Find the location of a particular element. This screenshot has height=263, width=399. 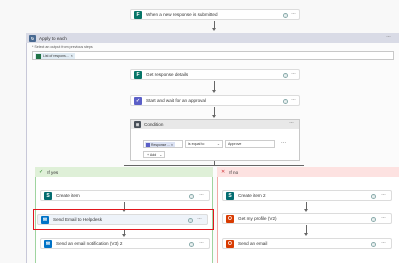

approval-icon: ✓ is located at coordinates (138, 100).